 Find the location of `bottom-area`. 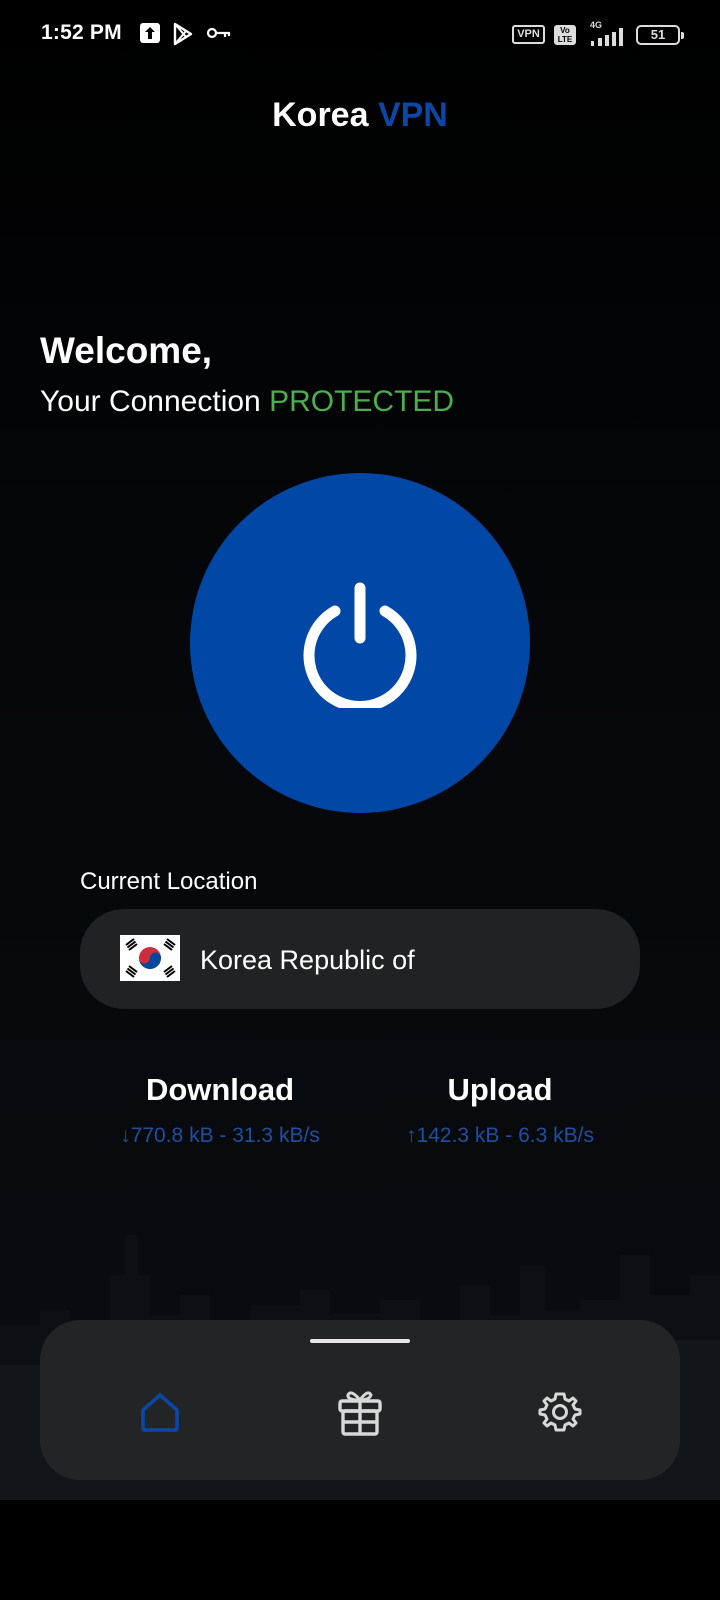

bottom-area is located at coordinates (360, 1550).